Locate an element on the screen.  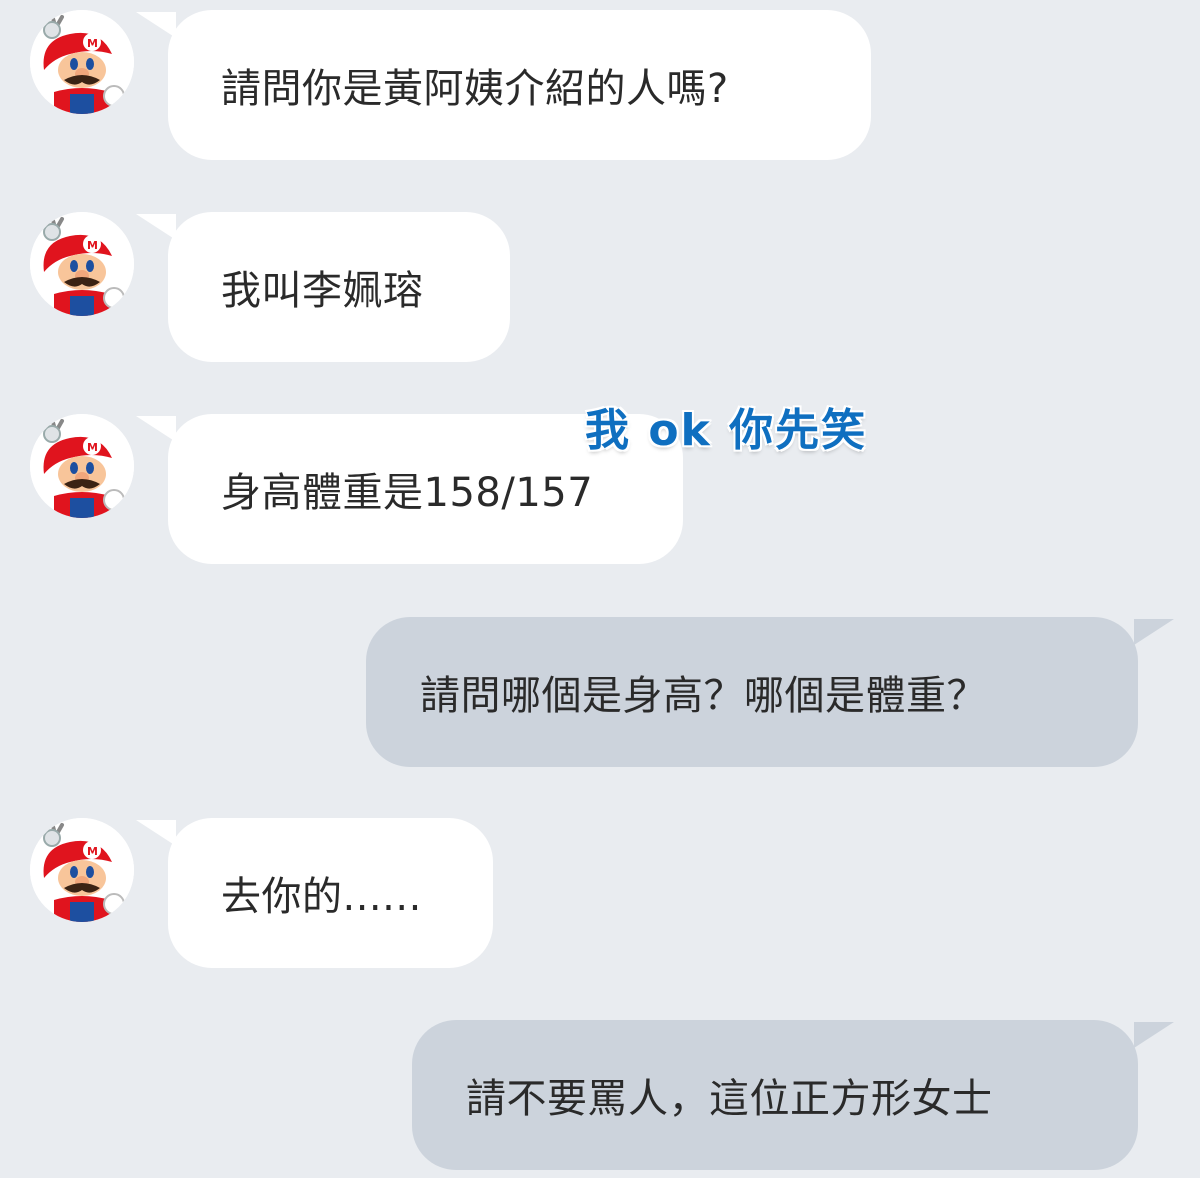
message-bubble-incoming: 我叫李姵瑢 is located at coordinates (339, 287).